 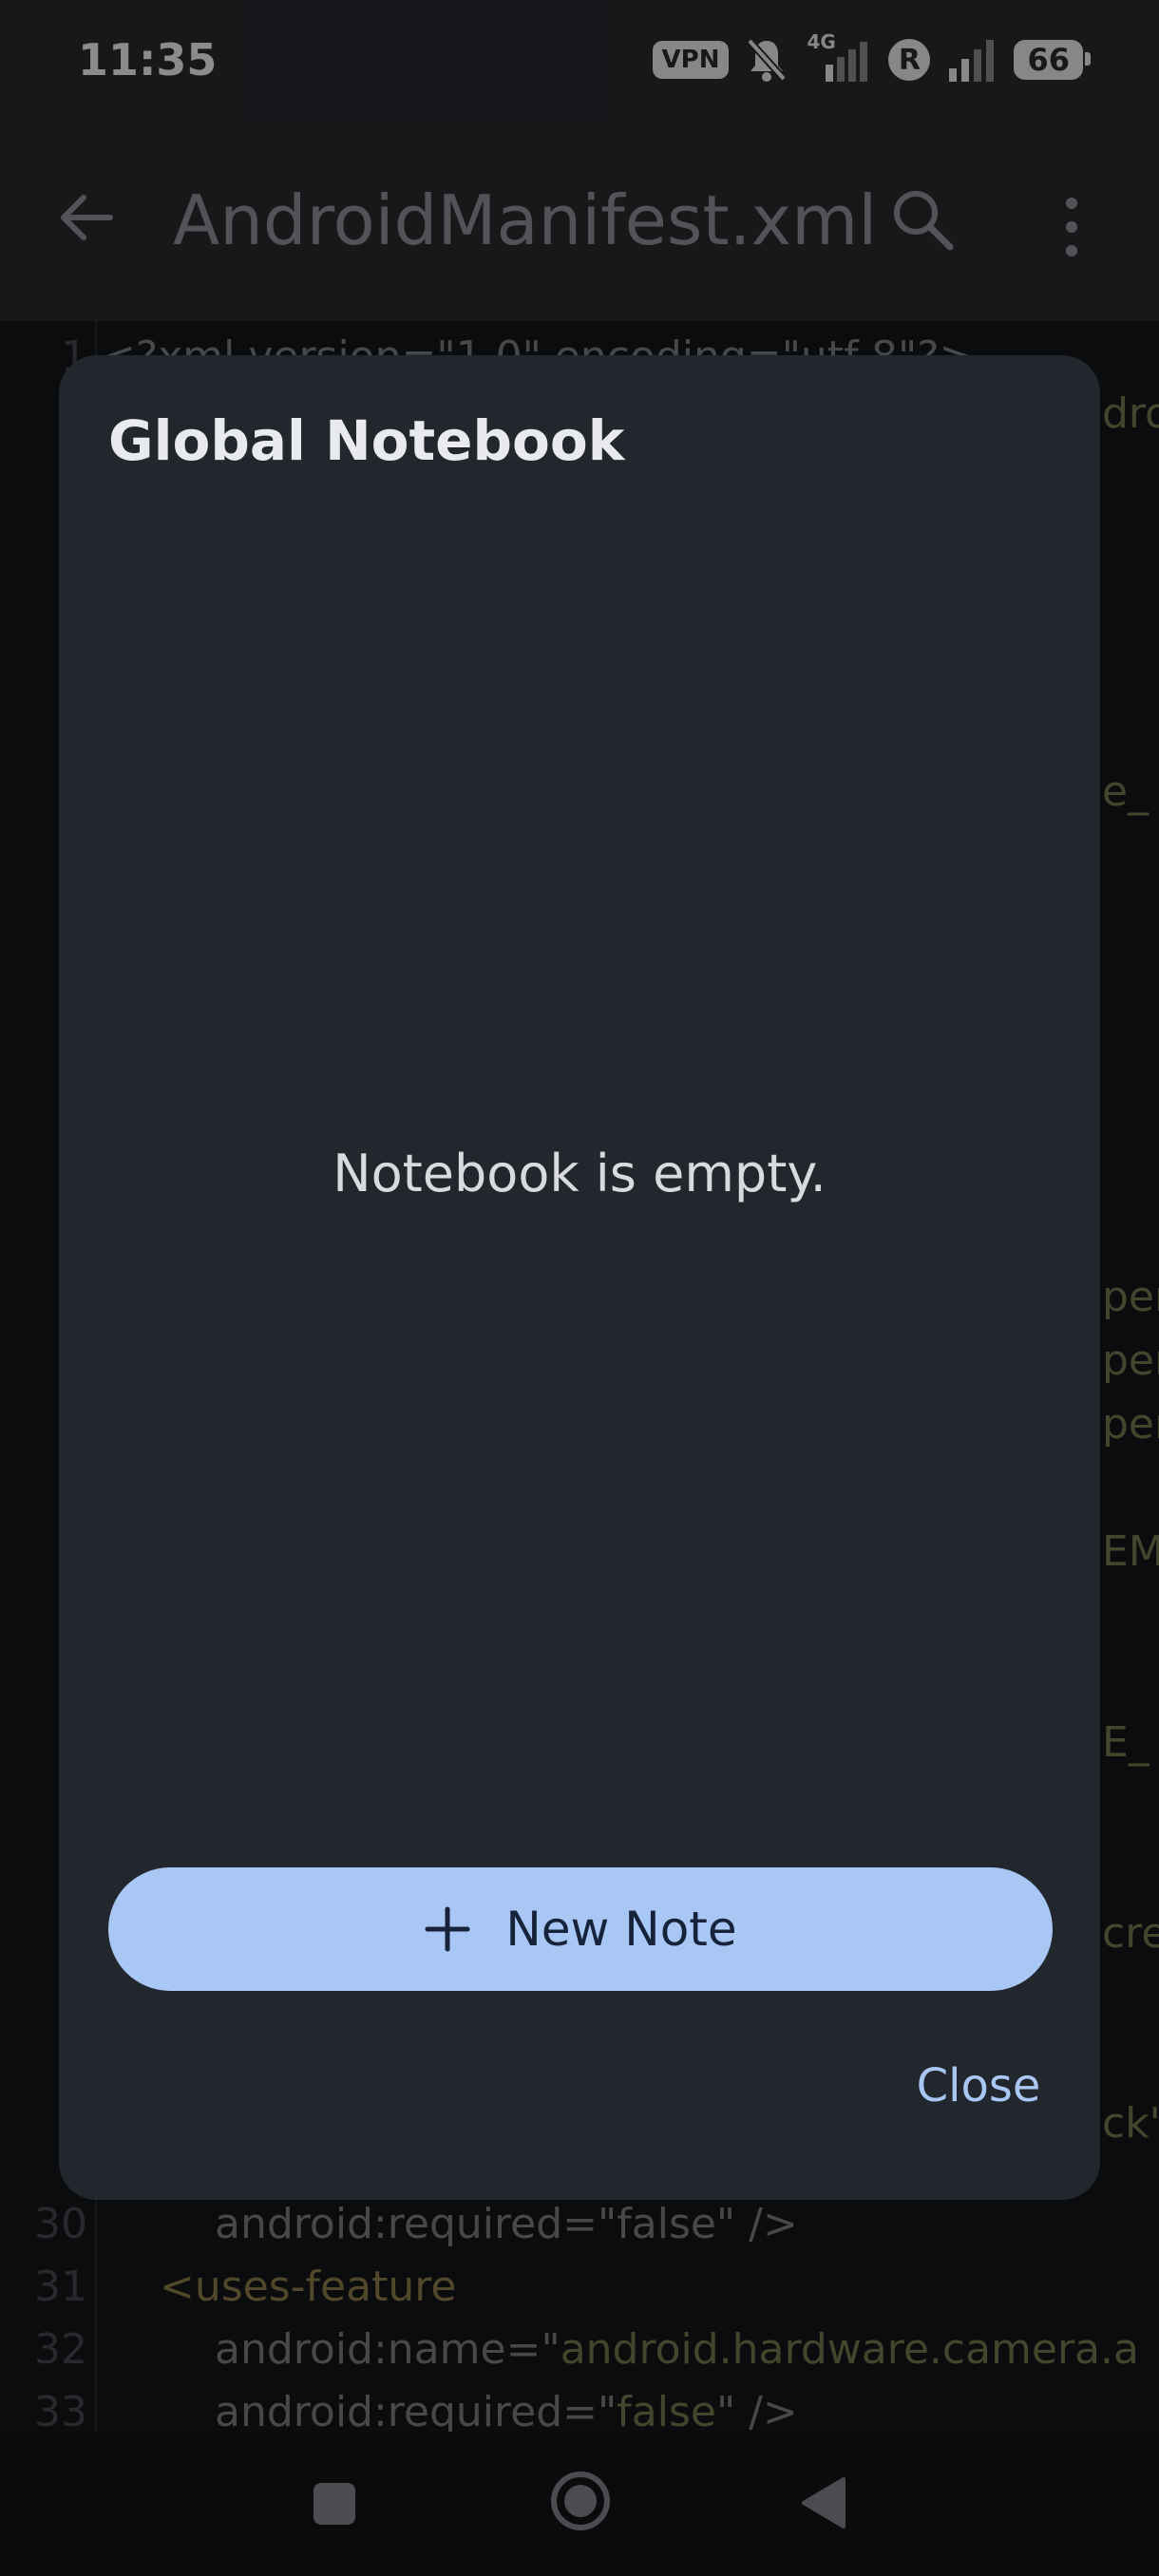 What do you see at coordinates (621, 1929) in the screenshot?
I see `new-note-label: New Note` at bounding box center [621, 1929].